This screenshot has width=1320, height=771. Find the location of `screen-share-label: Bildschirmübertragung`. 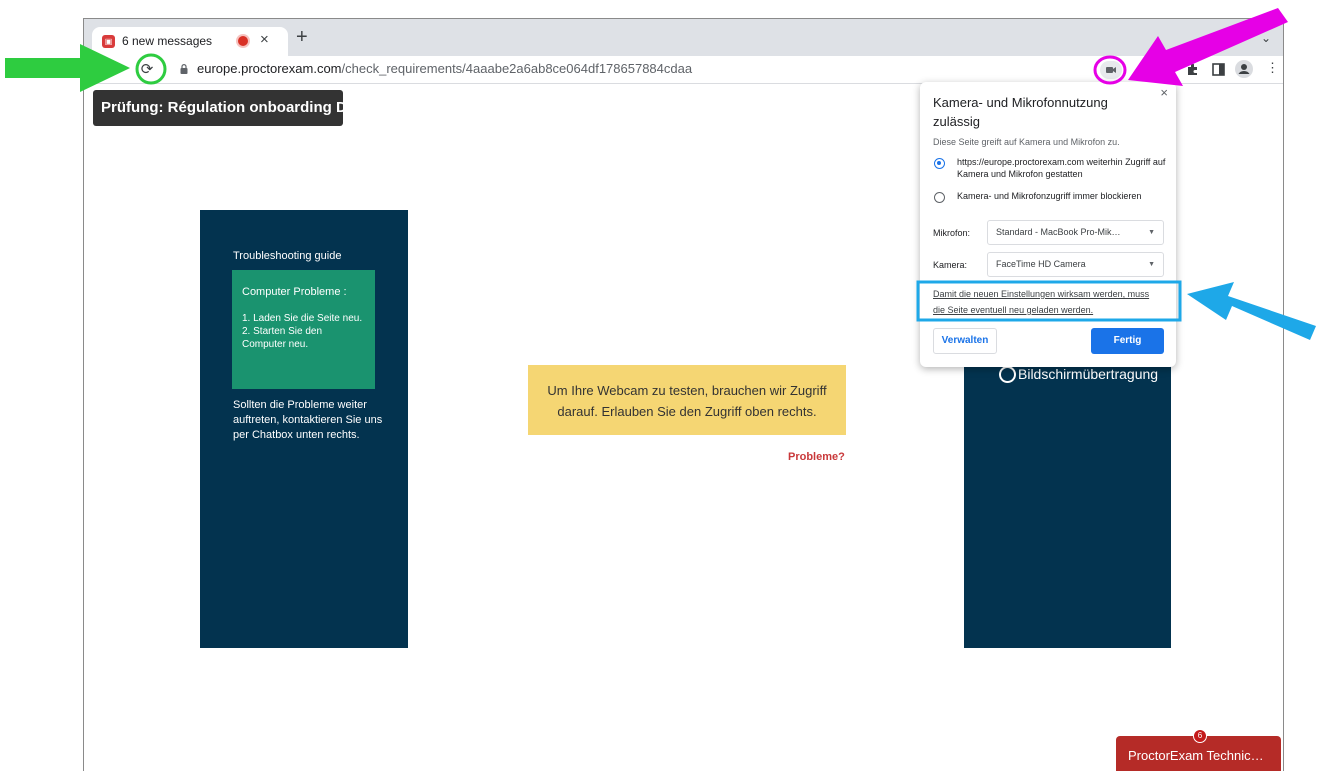

screen-share-label: Bildschirmübertragung is located at coordinates (1088, 374).